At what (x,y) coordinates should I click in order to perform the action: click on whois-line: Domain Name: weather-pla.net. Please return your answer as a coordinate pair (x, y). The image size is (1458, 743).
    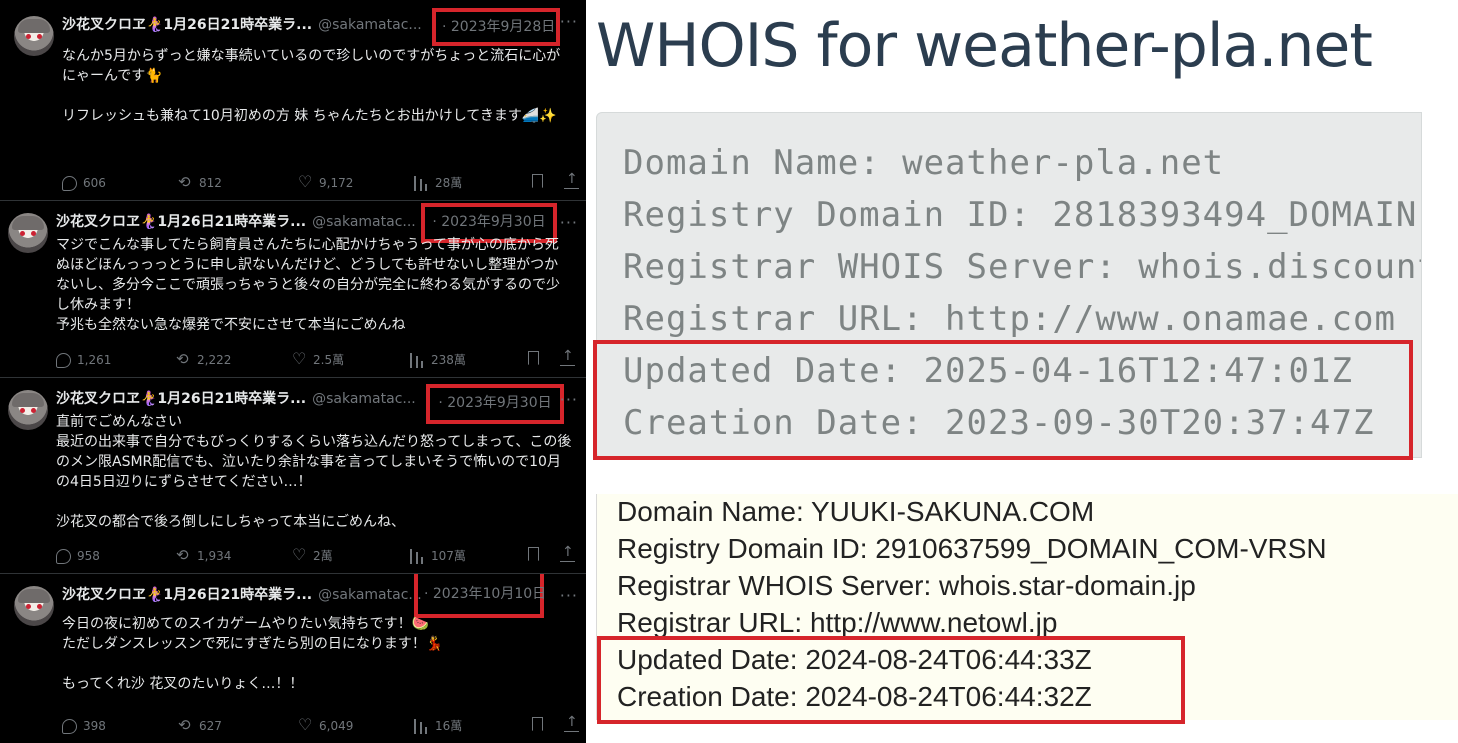
    Looking at the image, I should click on (924, 163).